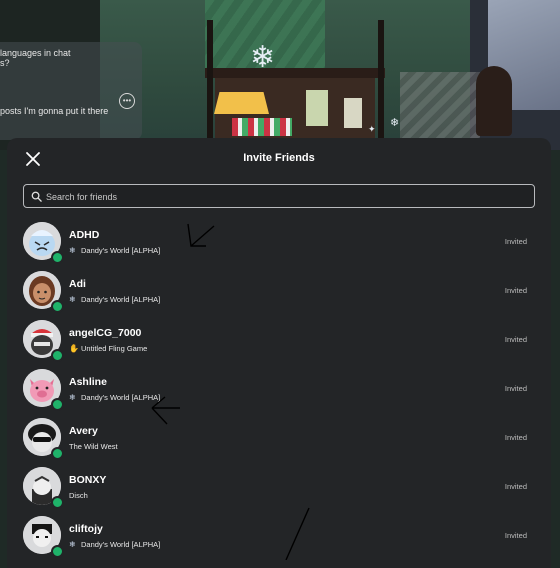 The height and width of the screenshot is (568, 560). I want to click on friend-name: cliftojy, so click(86, 529).